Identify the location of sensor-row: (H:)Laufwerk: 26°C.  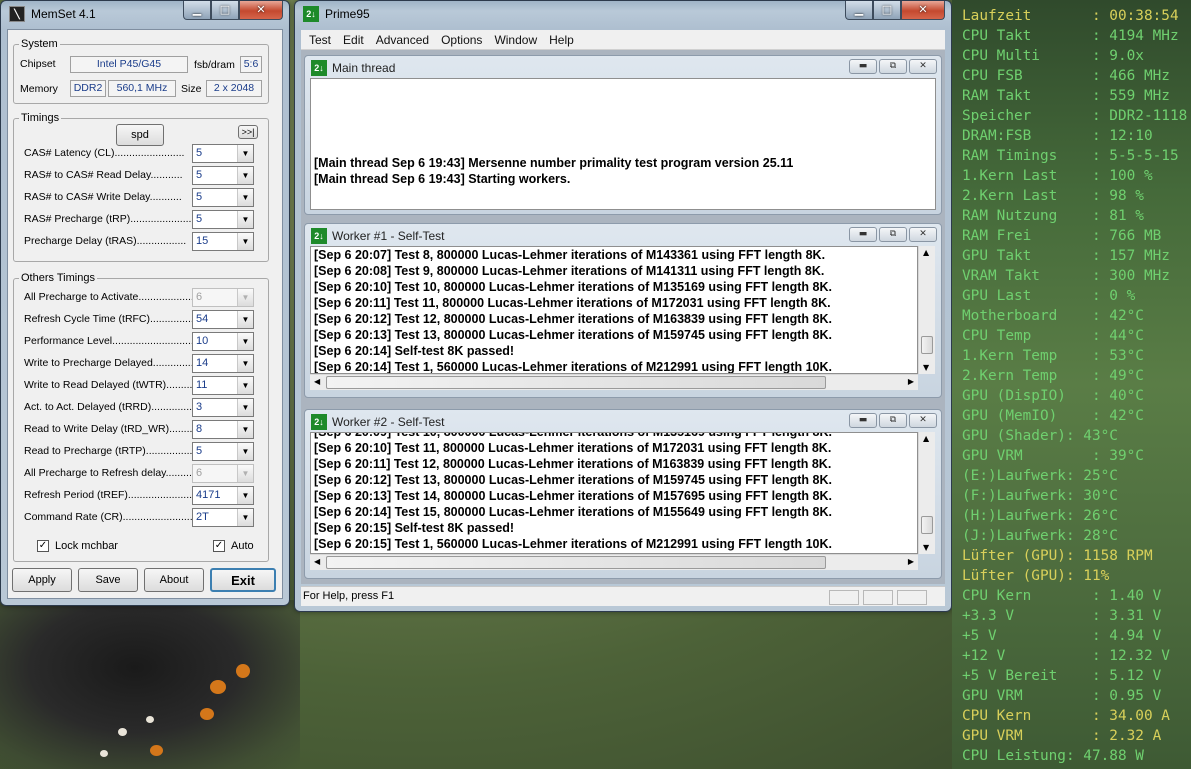
(1076, 516).